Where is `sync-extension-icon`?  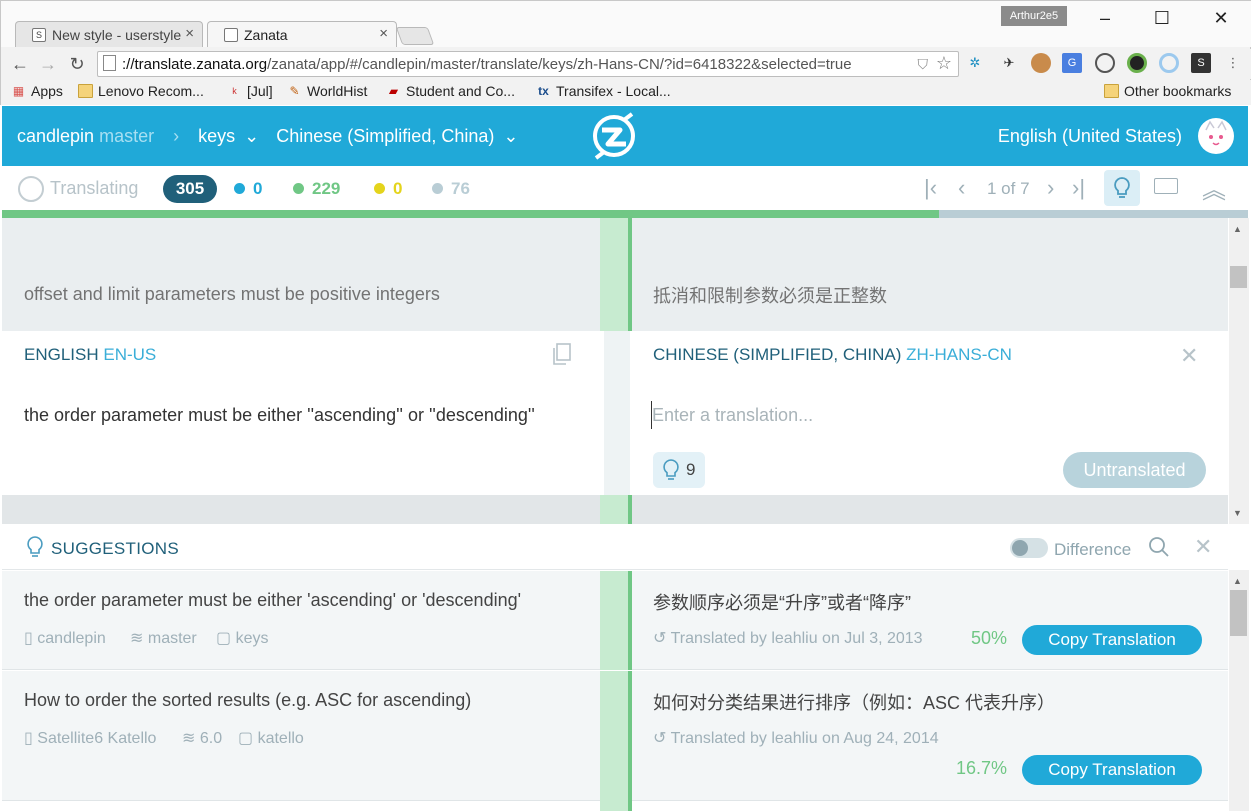
sync-extension-icon is located at coordinates (1105, 63).